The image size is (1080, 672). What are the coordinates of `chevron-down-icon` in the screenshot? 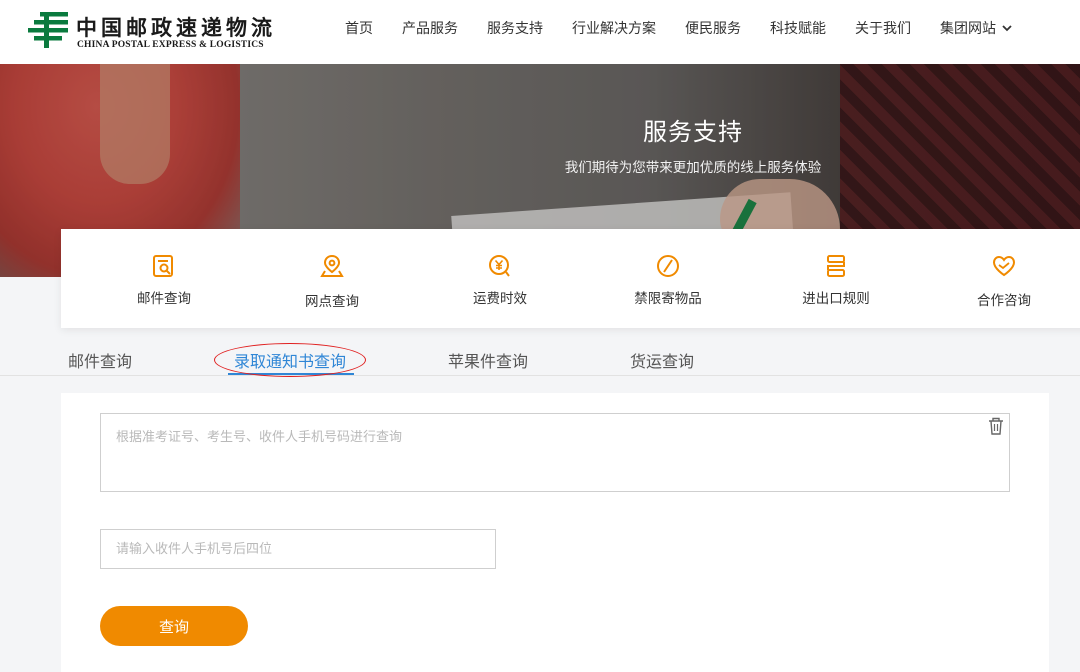 It's located at (1007, 28).